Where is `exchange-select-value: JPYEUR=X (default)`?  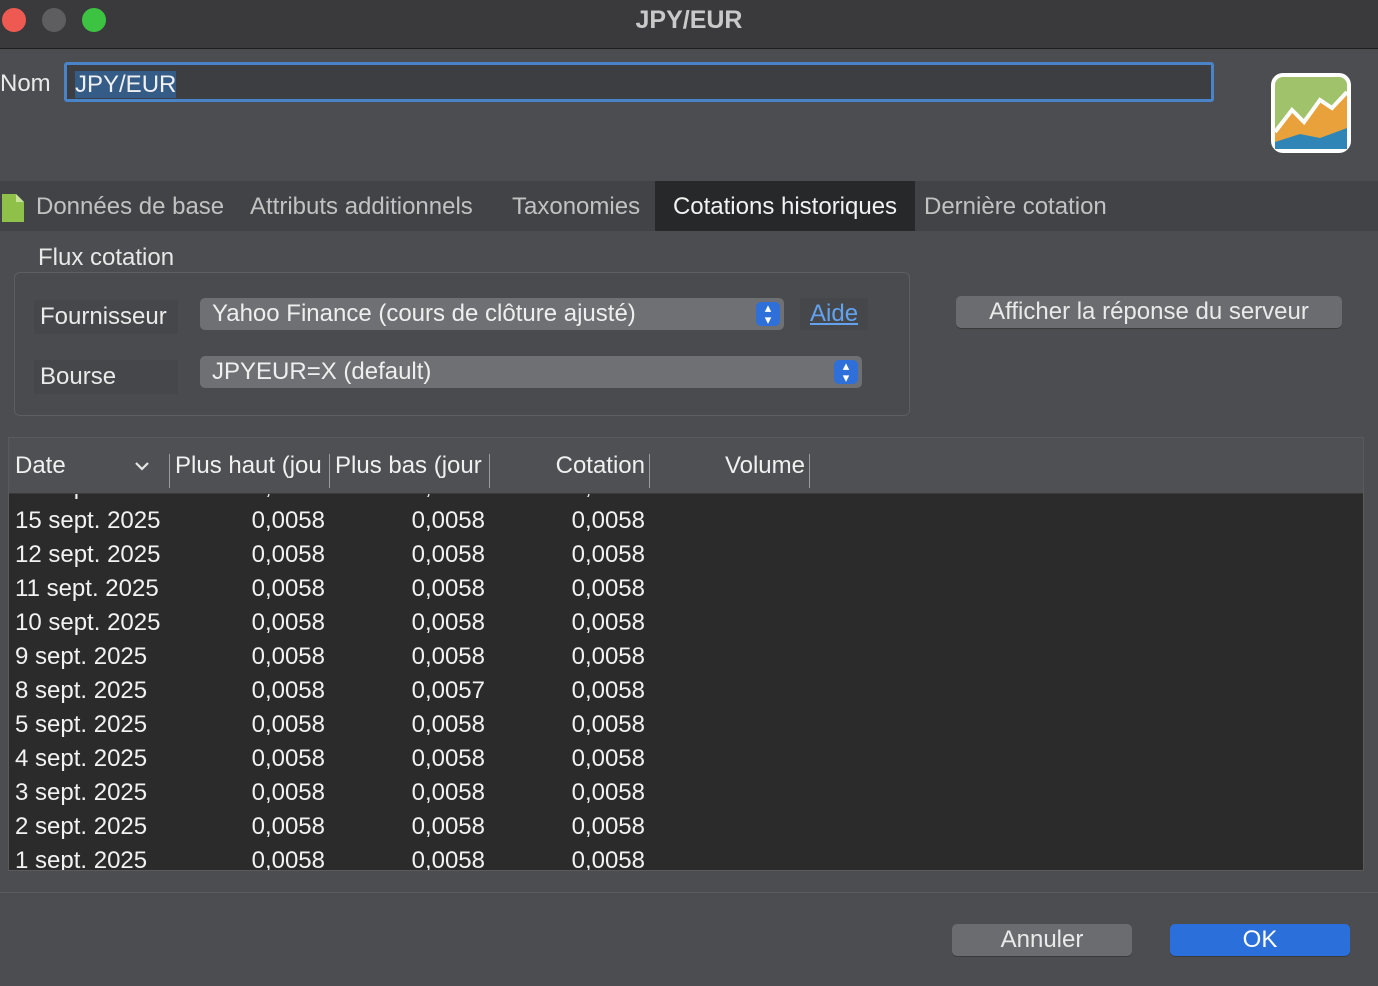 exchange-select-value: JPYEUR=X (default) is located at coordinates (322, 371).